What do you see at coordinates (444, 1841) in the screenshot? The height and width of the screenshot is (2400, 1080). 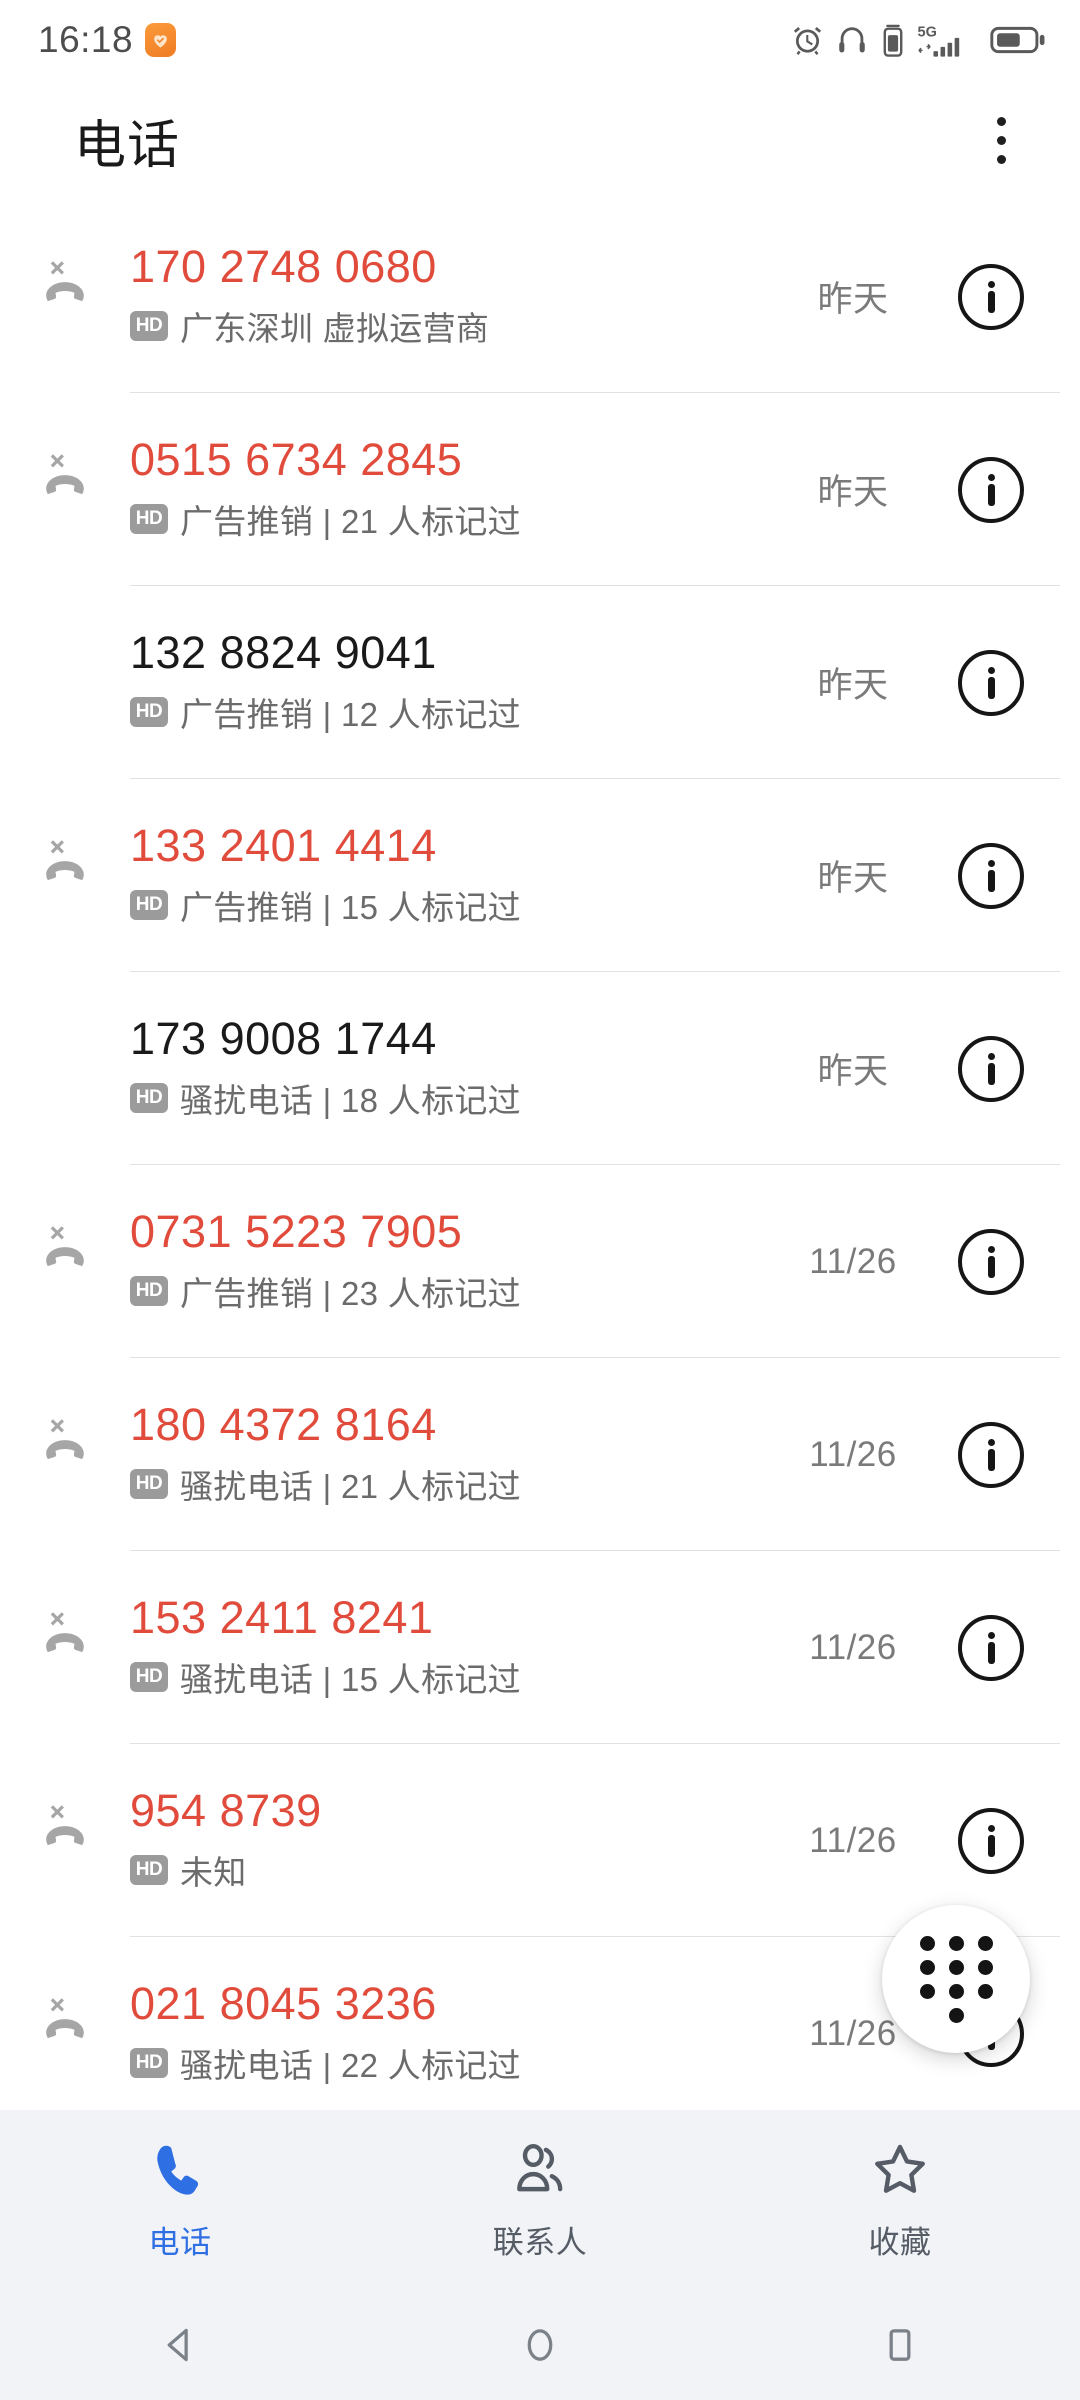 I see `call-row-main: 954 8739 HD 未知` at bounding box center [444, 1841].